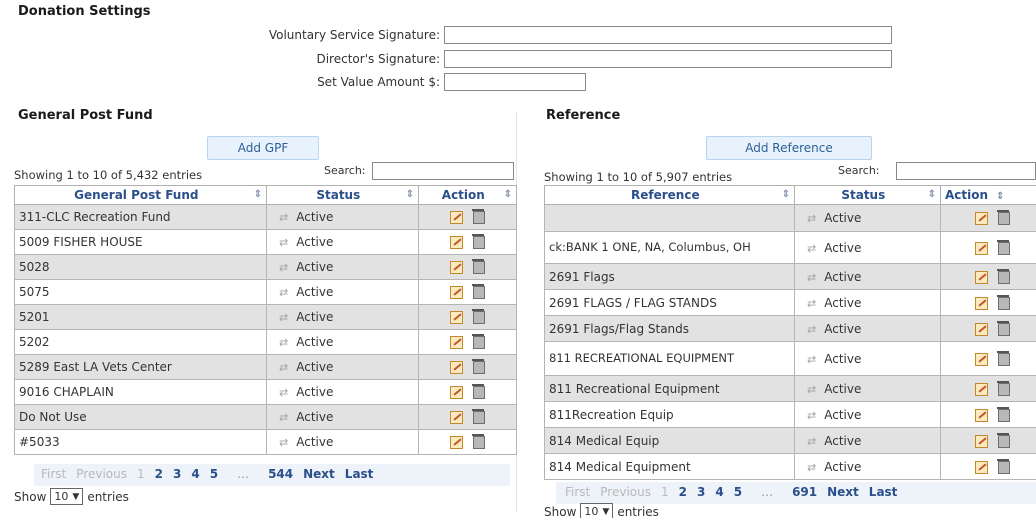  Describe the element at coordinates (515, 82) in the screenshot. I see `value-amount-input` at that location.